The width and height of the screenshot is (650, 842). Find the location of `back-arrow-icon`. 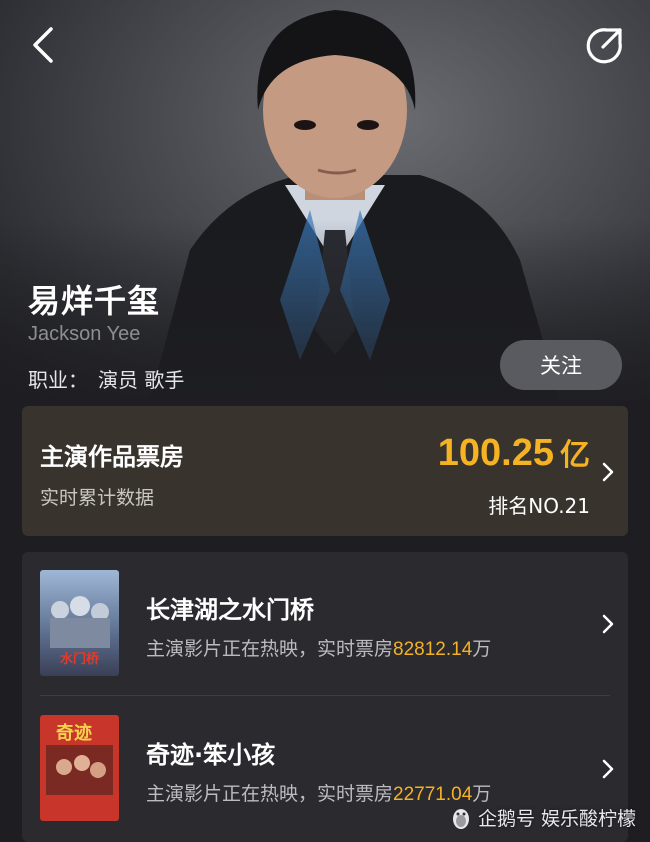

back-arrow-icon is located at coordinates (43, 45).